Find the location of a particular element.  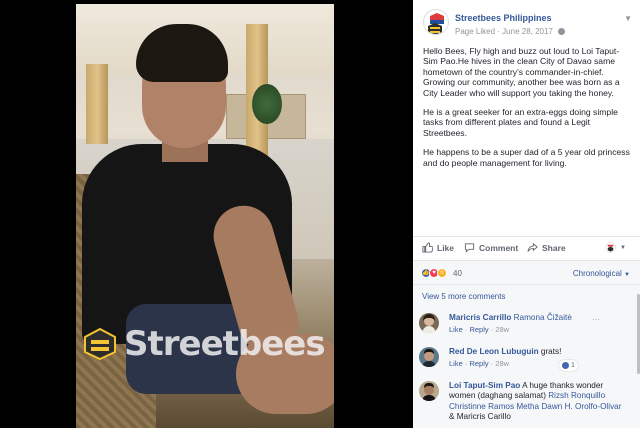

post-actions: Like Comment Share ▼ is located at coordinates (526, 247).